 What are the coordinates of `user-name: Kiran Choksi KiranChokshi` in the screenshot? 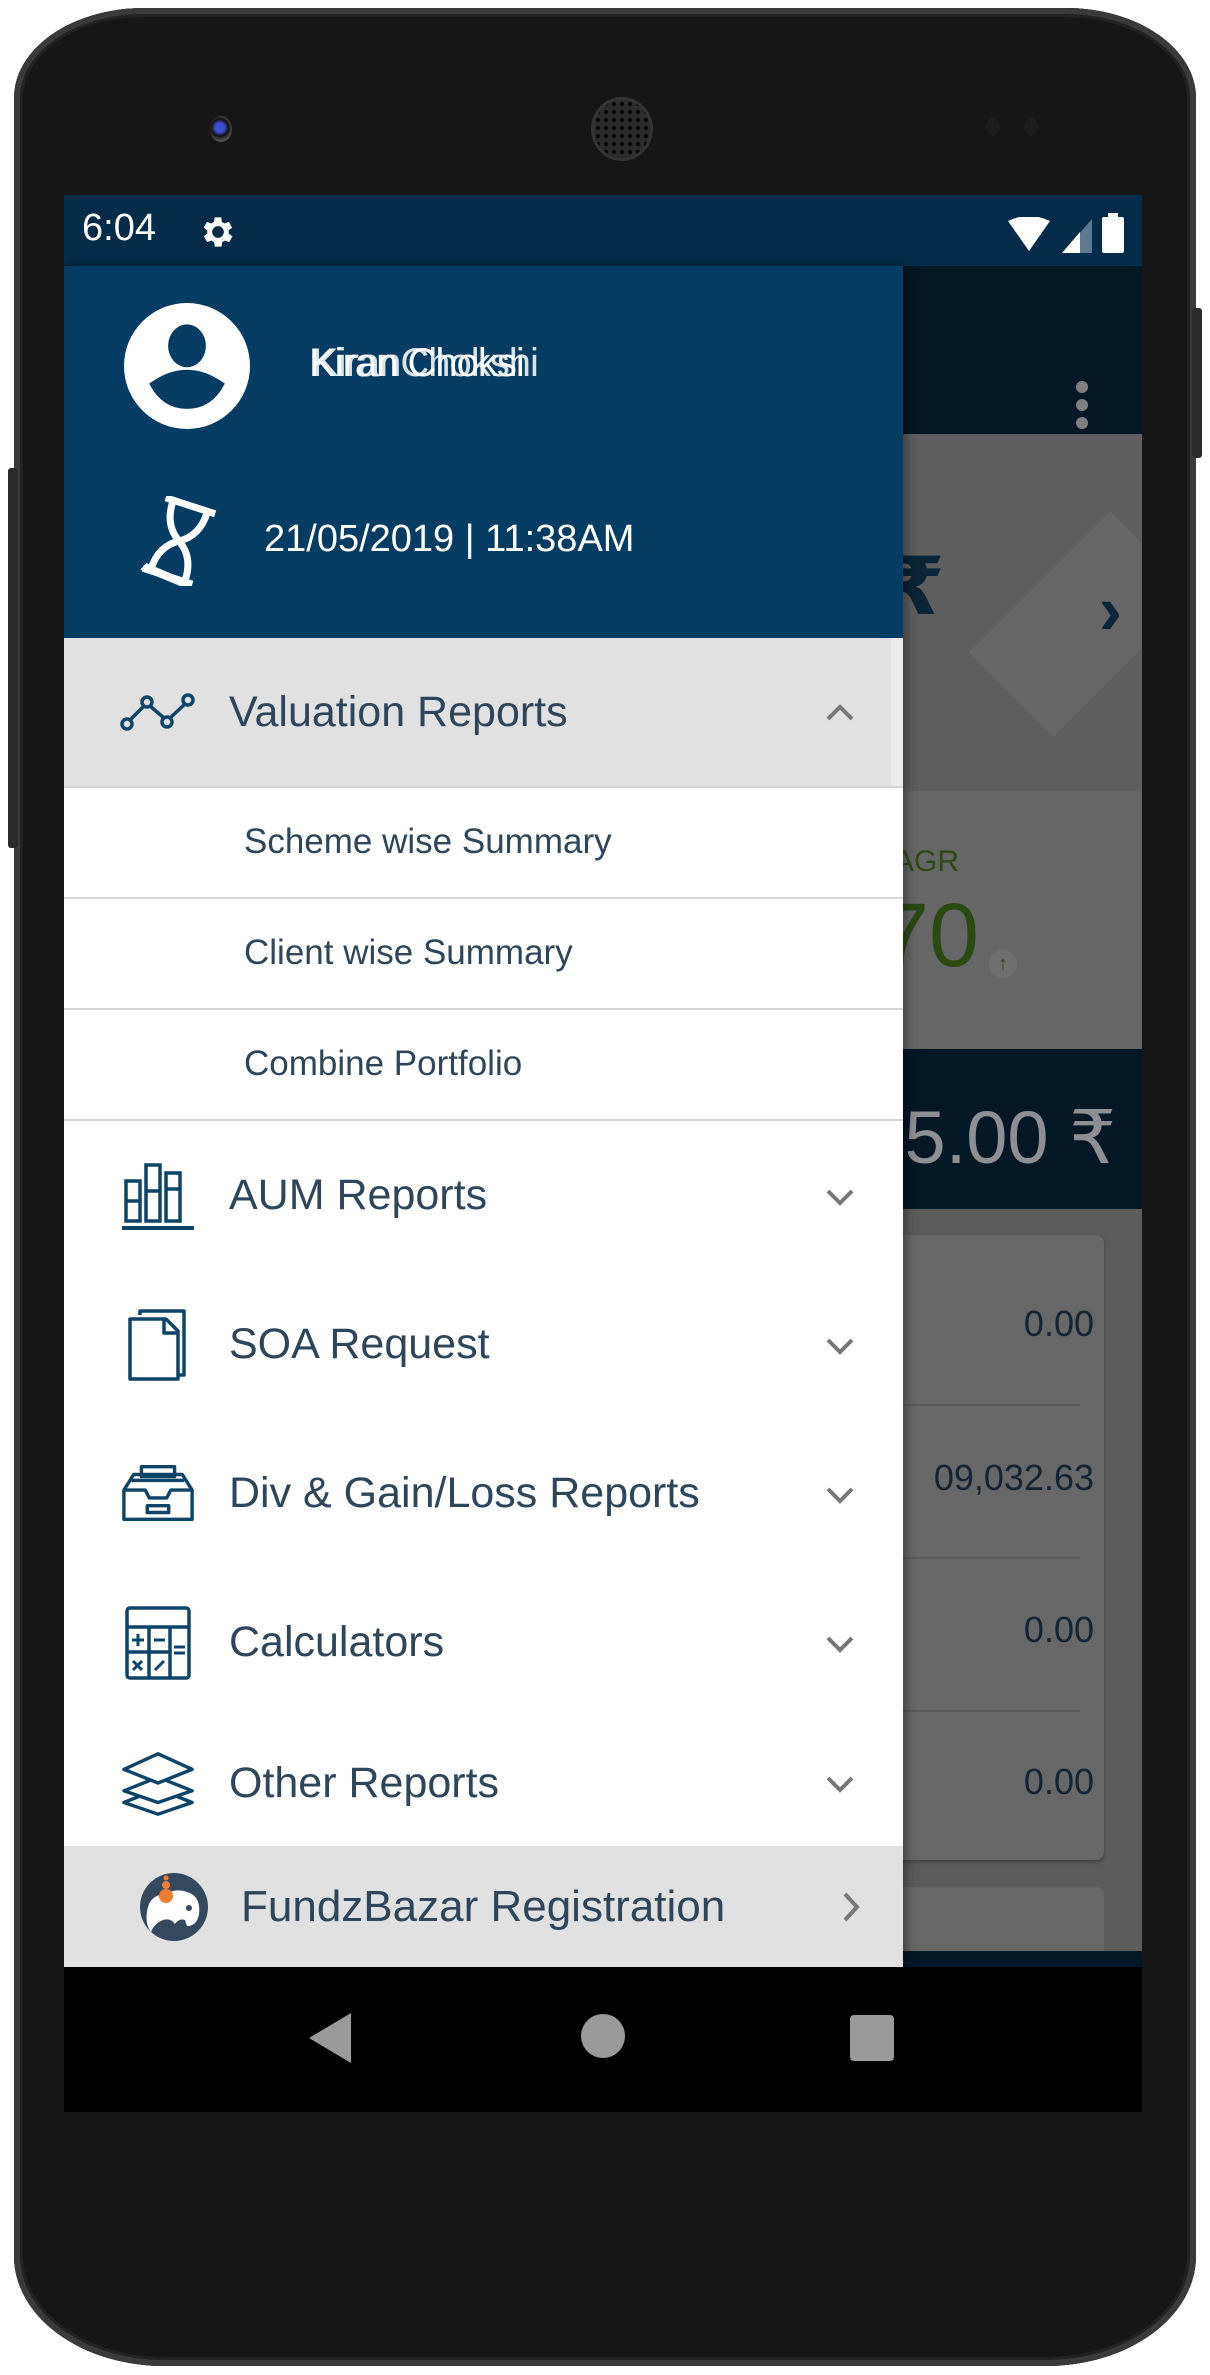 It's located at (424, 363).